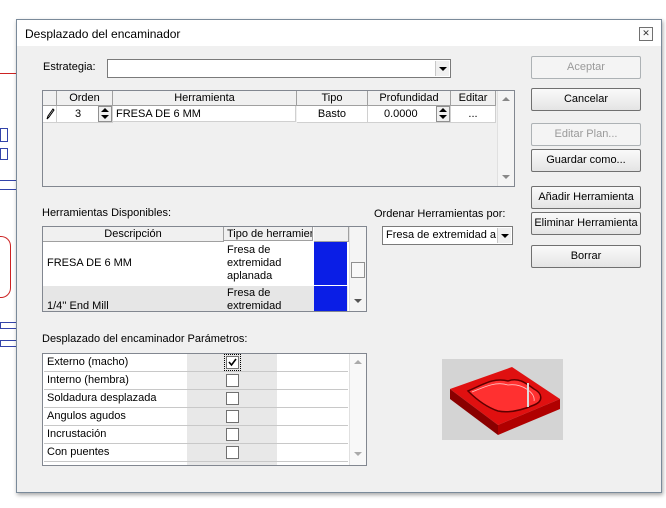  Describe the element at coordinates (50, 98) in the screenshot. I see `table-header-blank` at that location.